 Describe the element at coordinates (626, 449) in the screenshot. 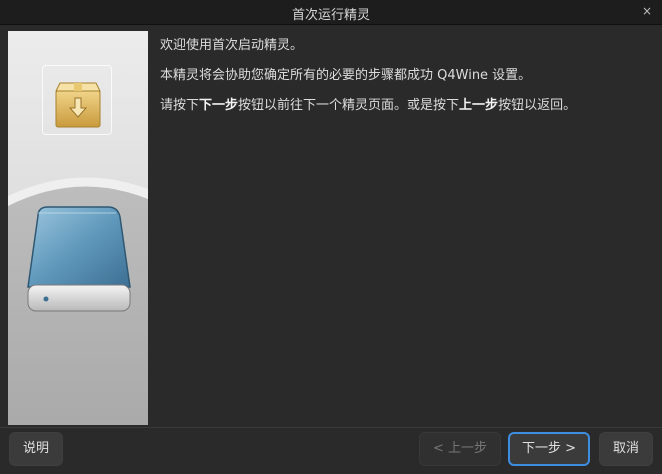

I see `cancel-button: 取消` at that location.